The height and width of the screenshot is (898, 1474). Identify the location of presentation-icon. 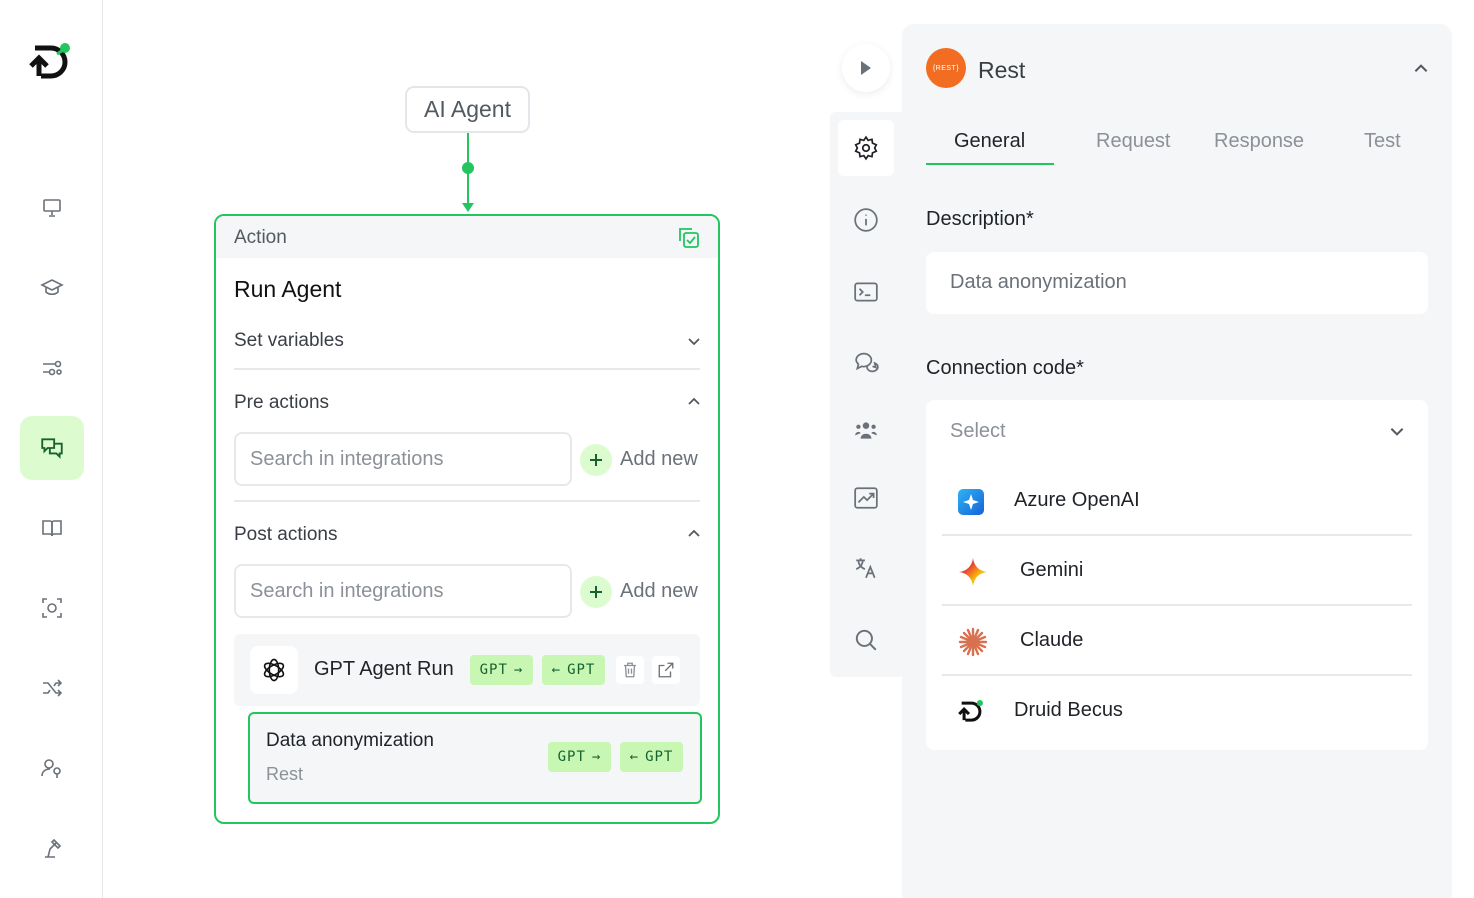
(52, 208).